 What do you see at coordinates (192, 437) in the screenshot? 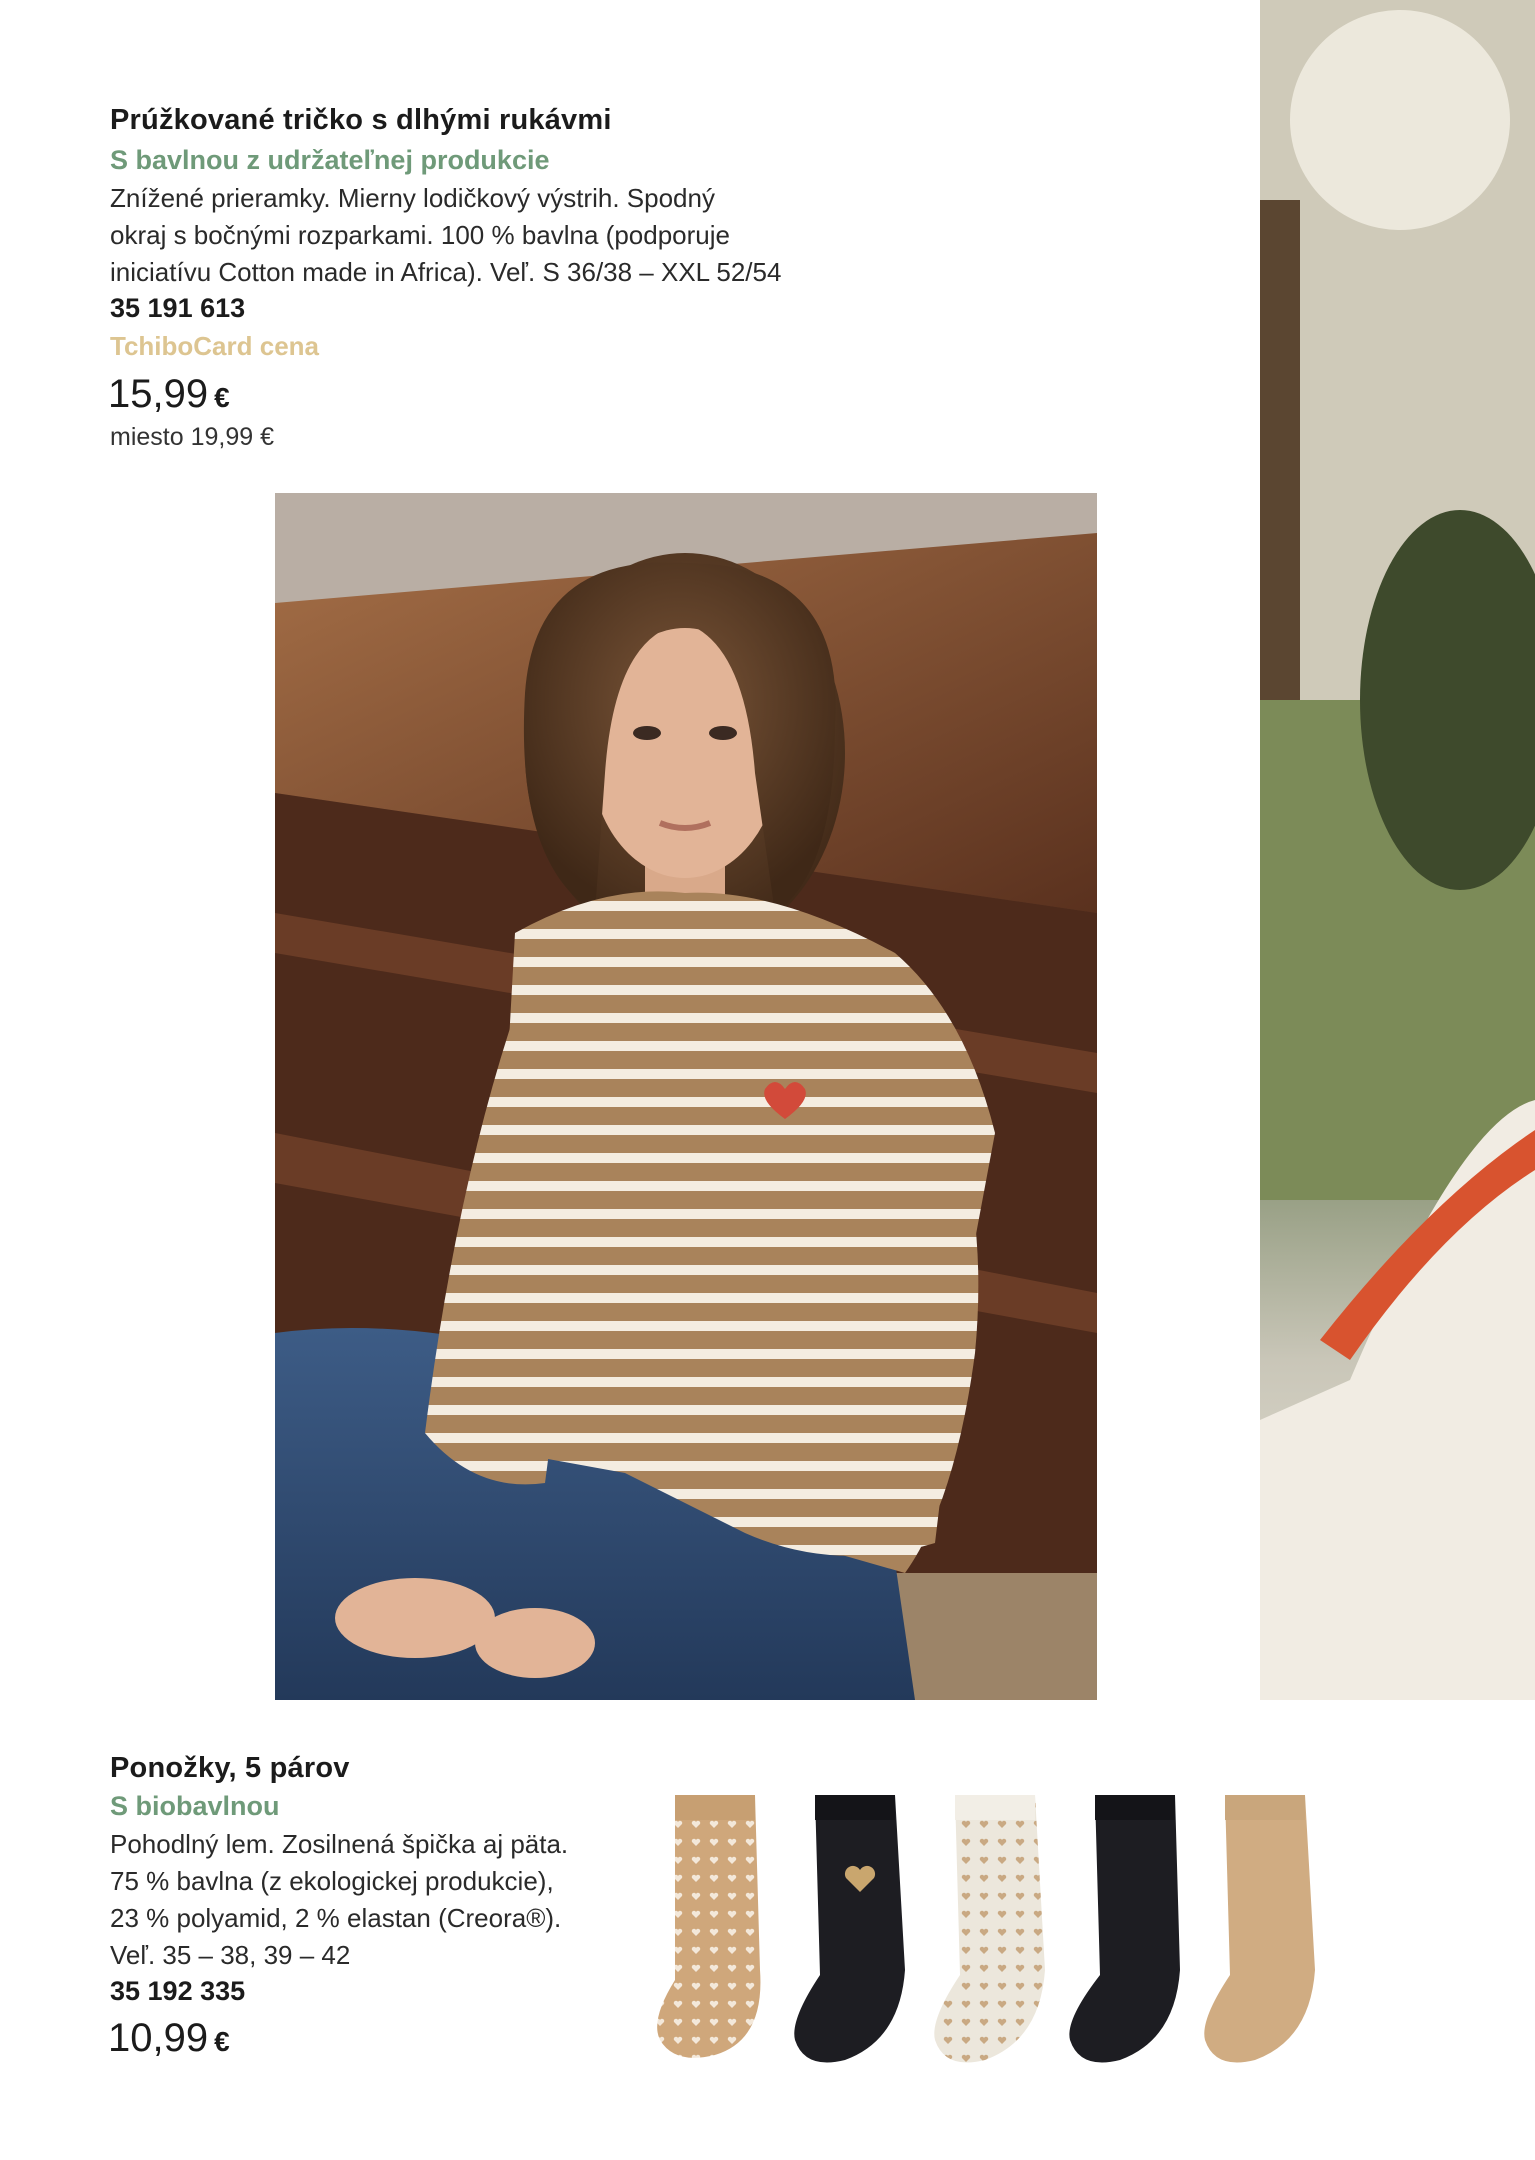
I see `old-price: miesto 19,99 €` at bounding box center [192, 437].